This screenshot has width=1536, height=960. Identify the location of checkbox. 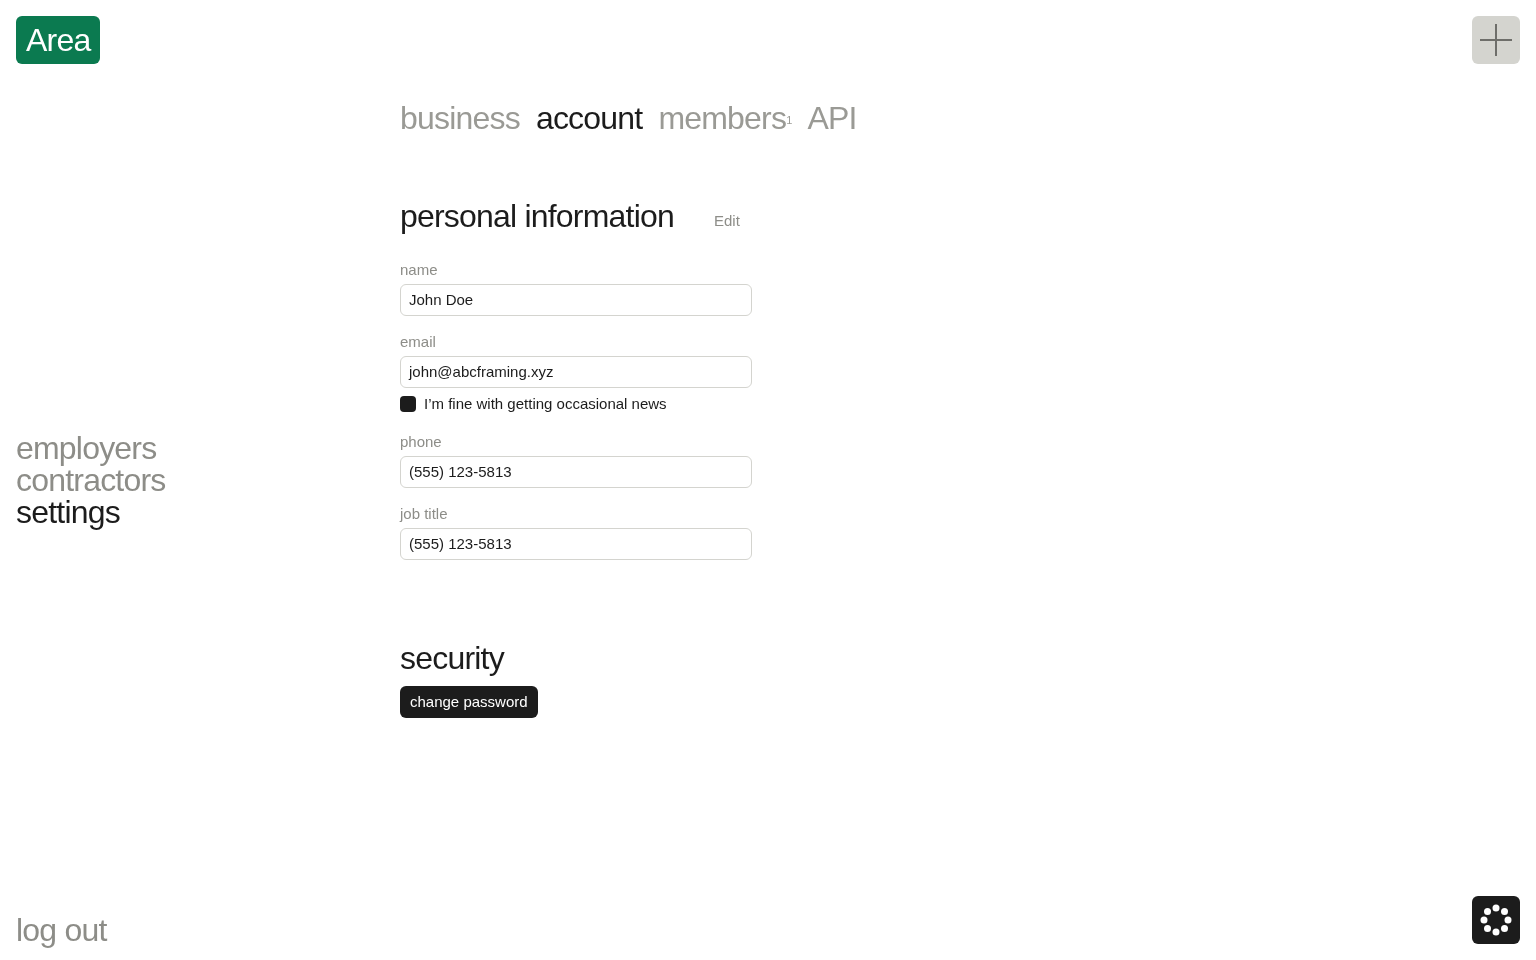
(408, 404).